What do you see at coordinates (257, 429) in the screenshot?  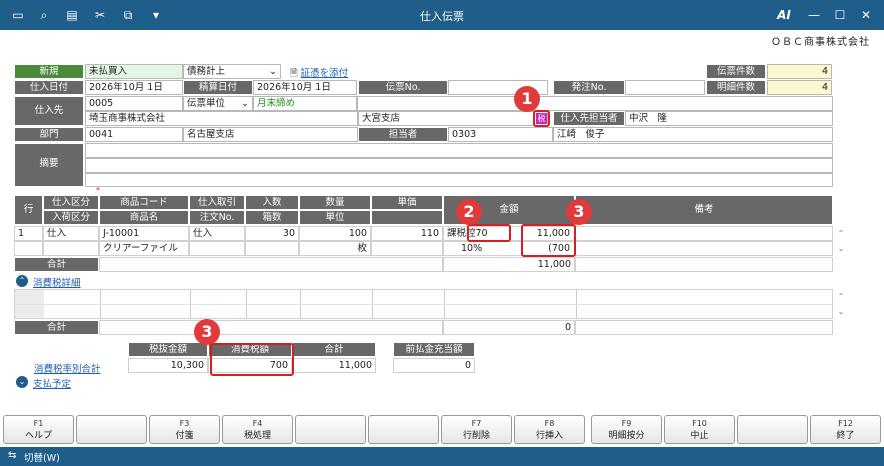 I see `f4-tax-button: F4 税処理` at bounding box center [257, 429].